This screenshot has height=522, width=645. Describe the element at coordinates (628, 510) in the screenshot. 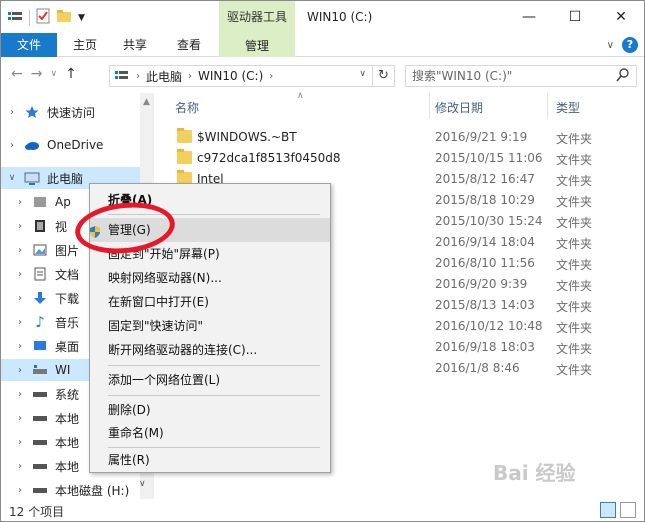

I see `large-icons-view-button` at that location.